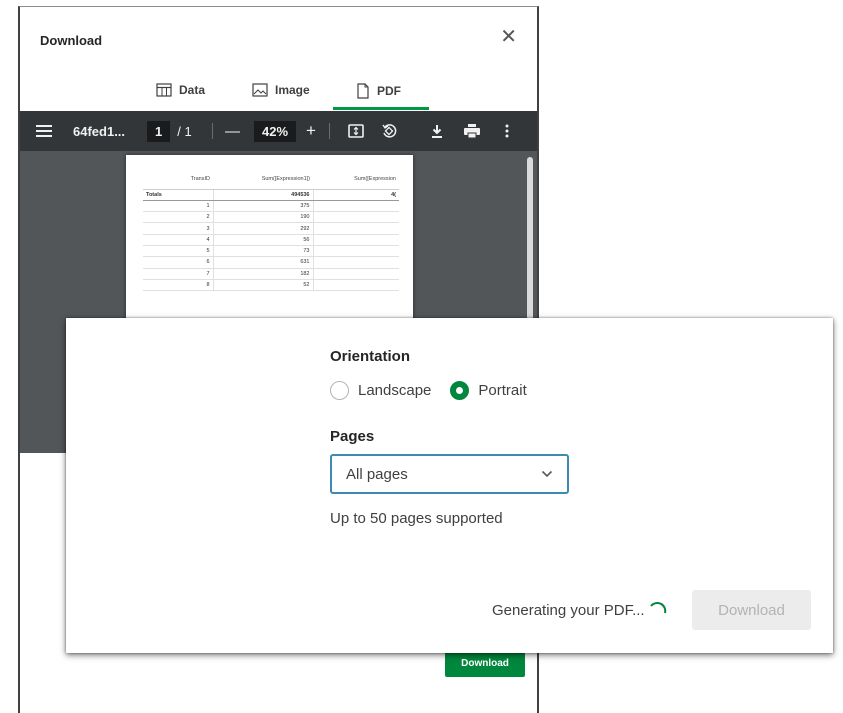  Describe the element at coordinates (192, 90) in the screenshot. I see `tab-data-label: Data` at that location.